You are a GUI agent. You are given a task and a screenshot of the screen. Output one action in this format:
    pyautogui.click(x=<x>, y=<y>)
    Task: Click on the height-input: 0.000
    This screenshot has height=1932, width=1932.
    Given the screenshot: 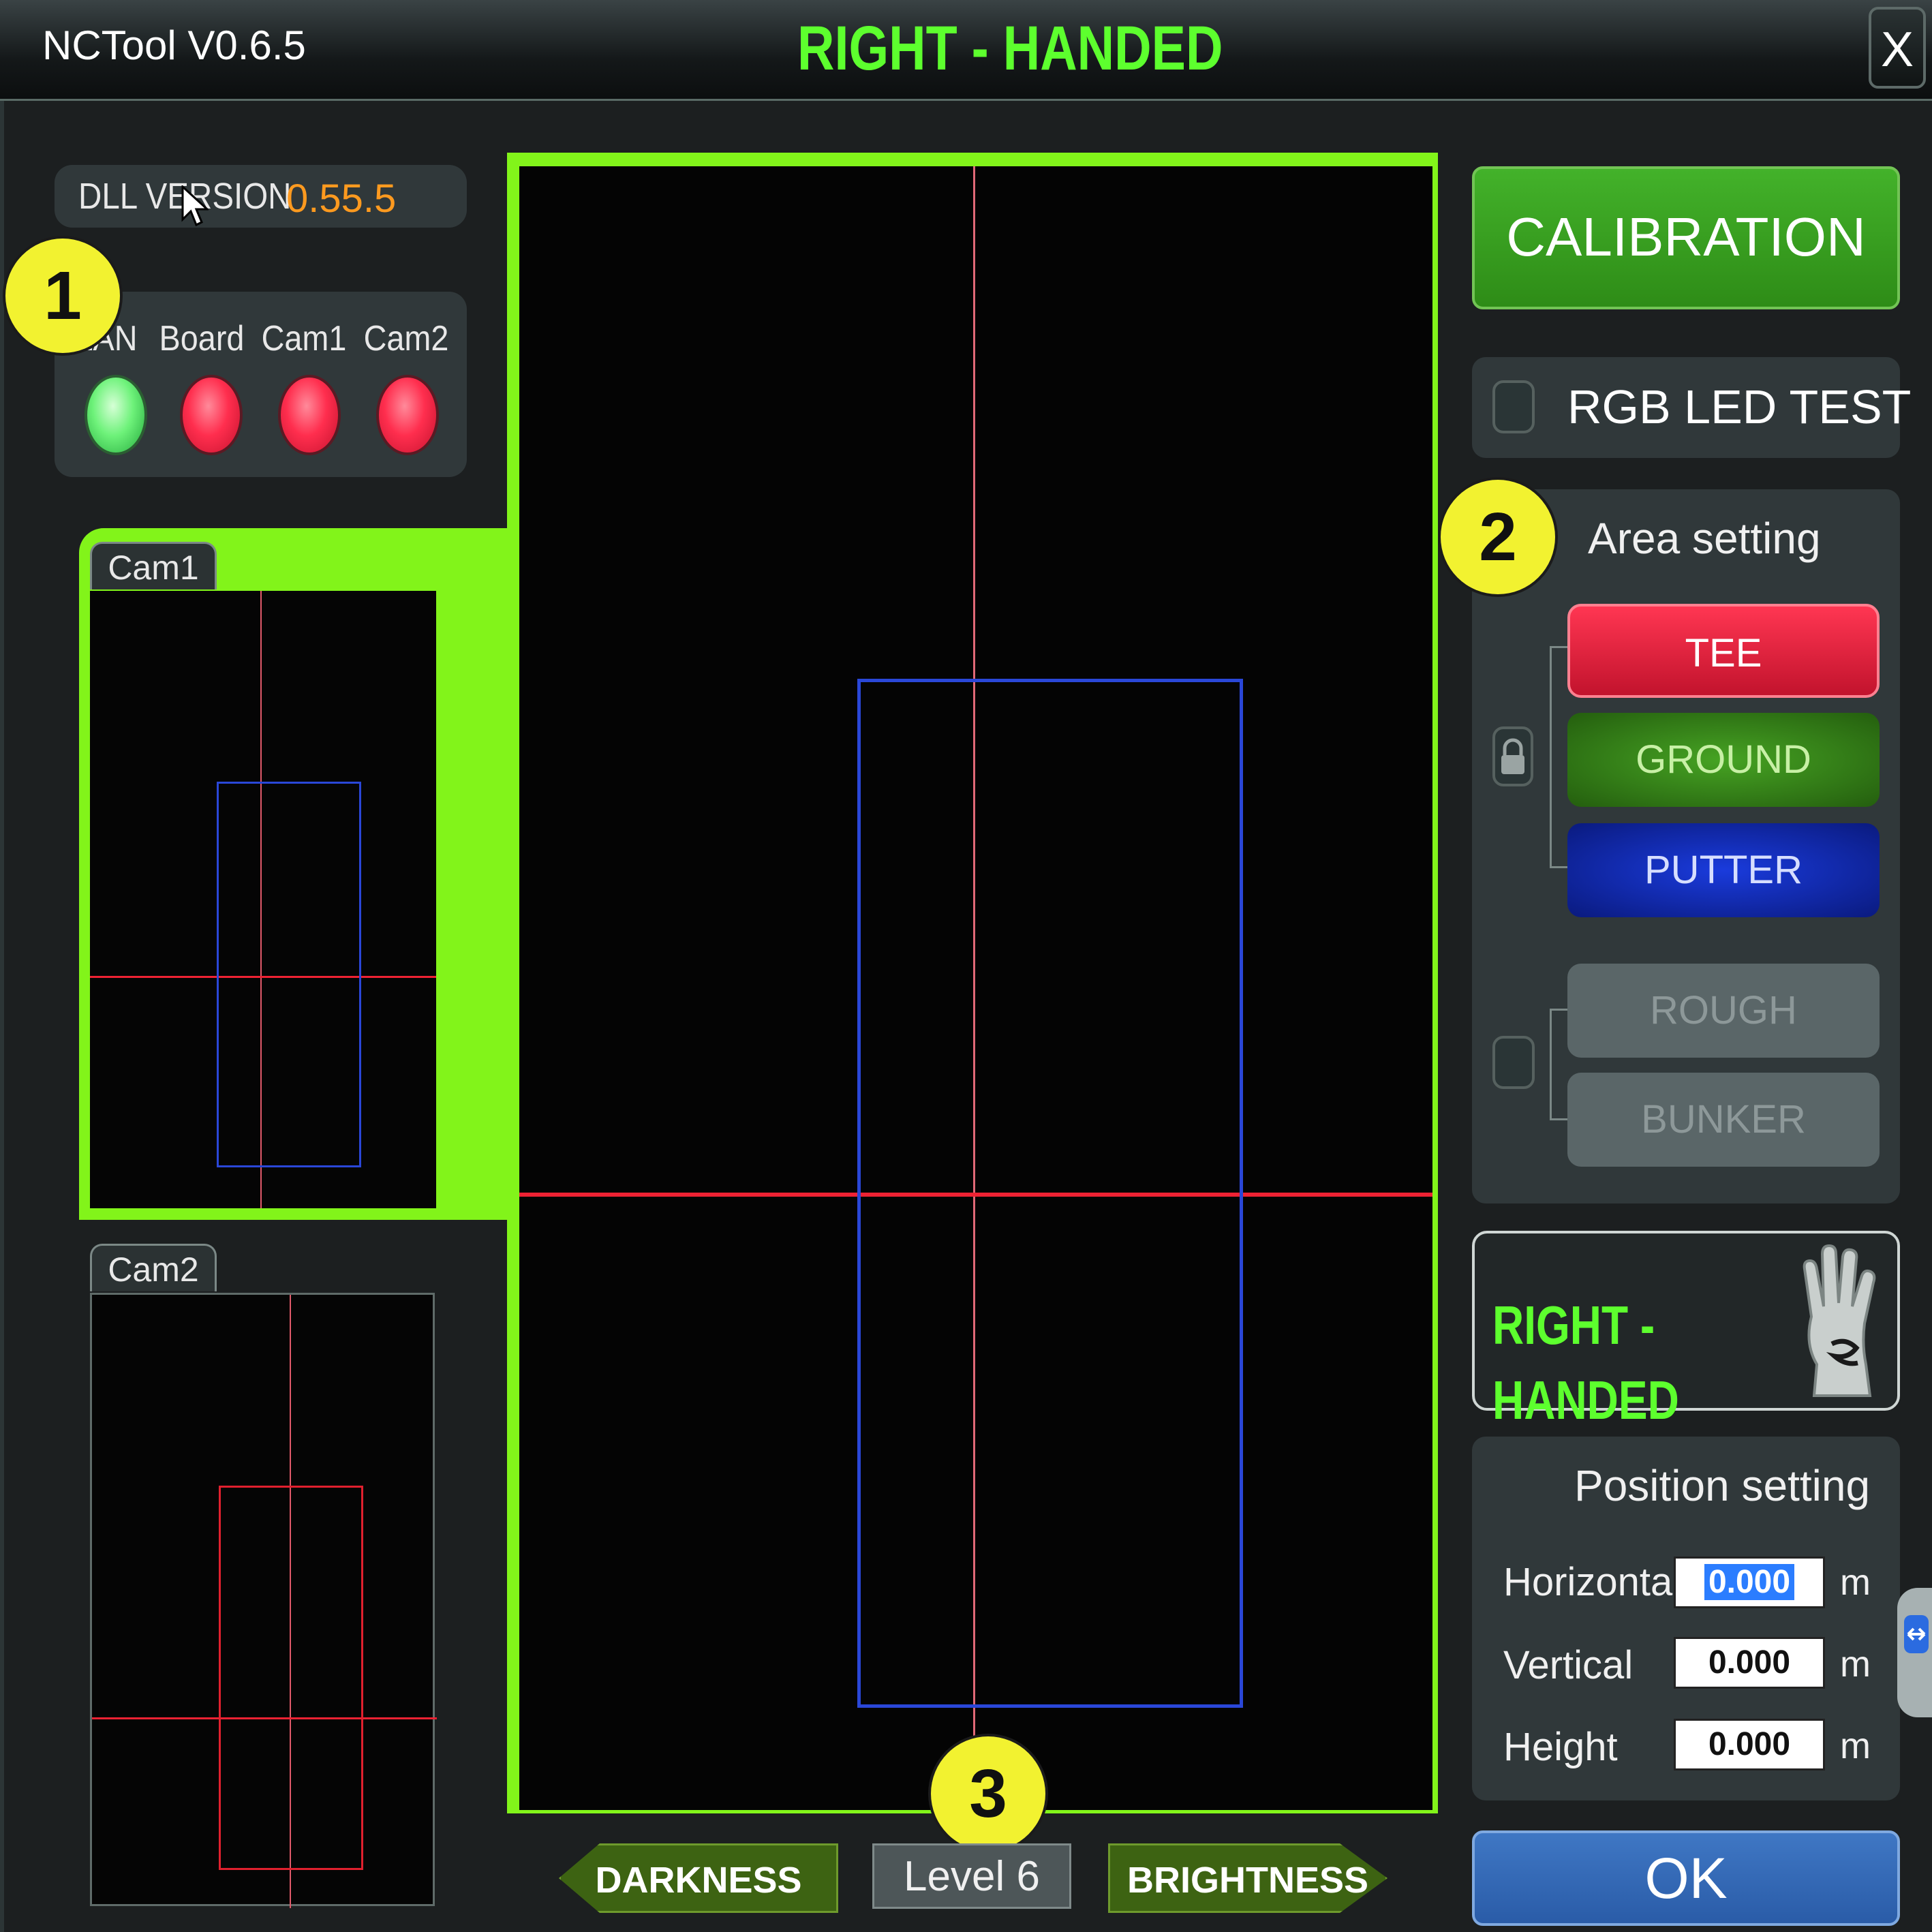 What is the action you would take?
    pyautogui.click(x=1750, y=1745)
    